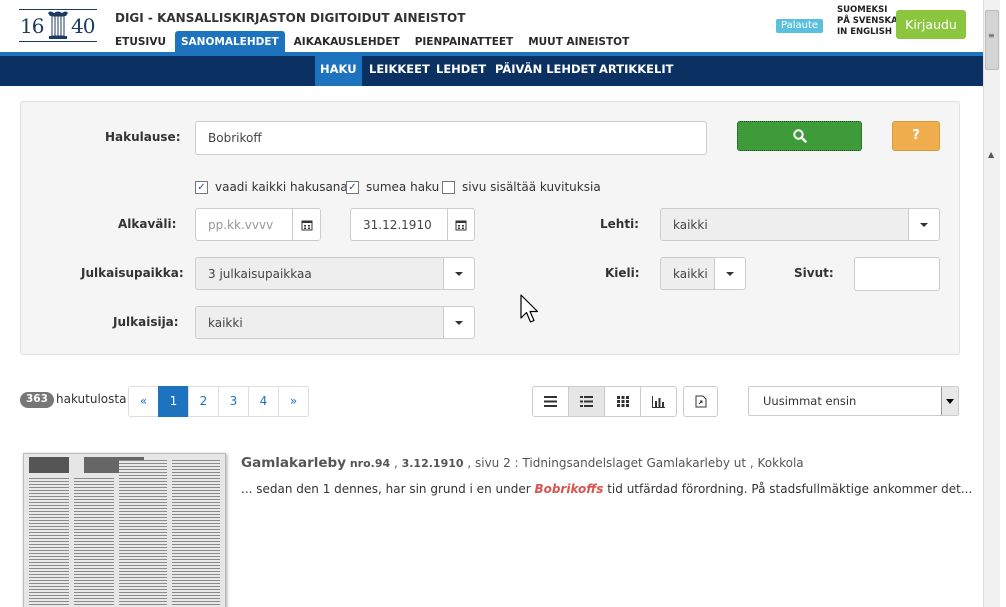  What do you see at coordinates (225, 322) in the screenshot?
I see `publisher-value: kaikki` at bounding box center [225, 322].